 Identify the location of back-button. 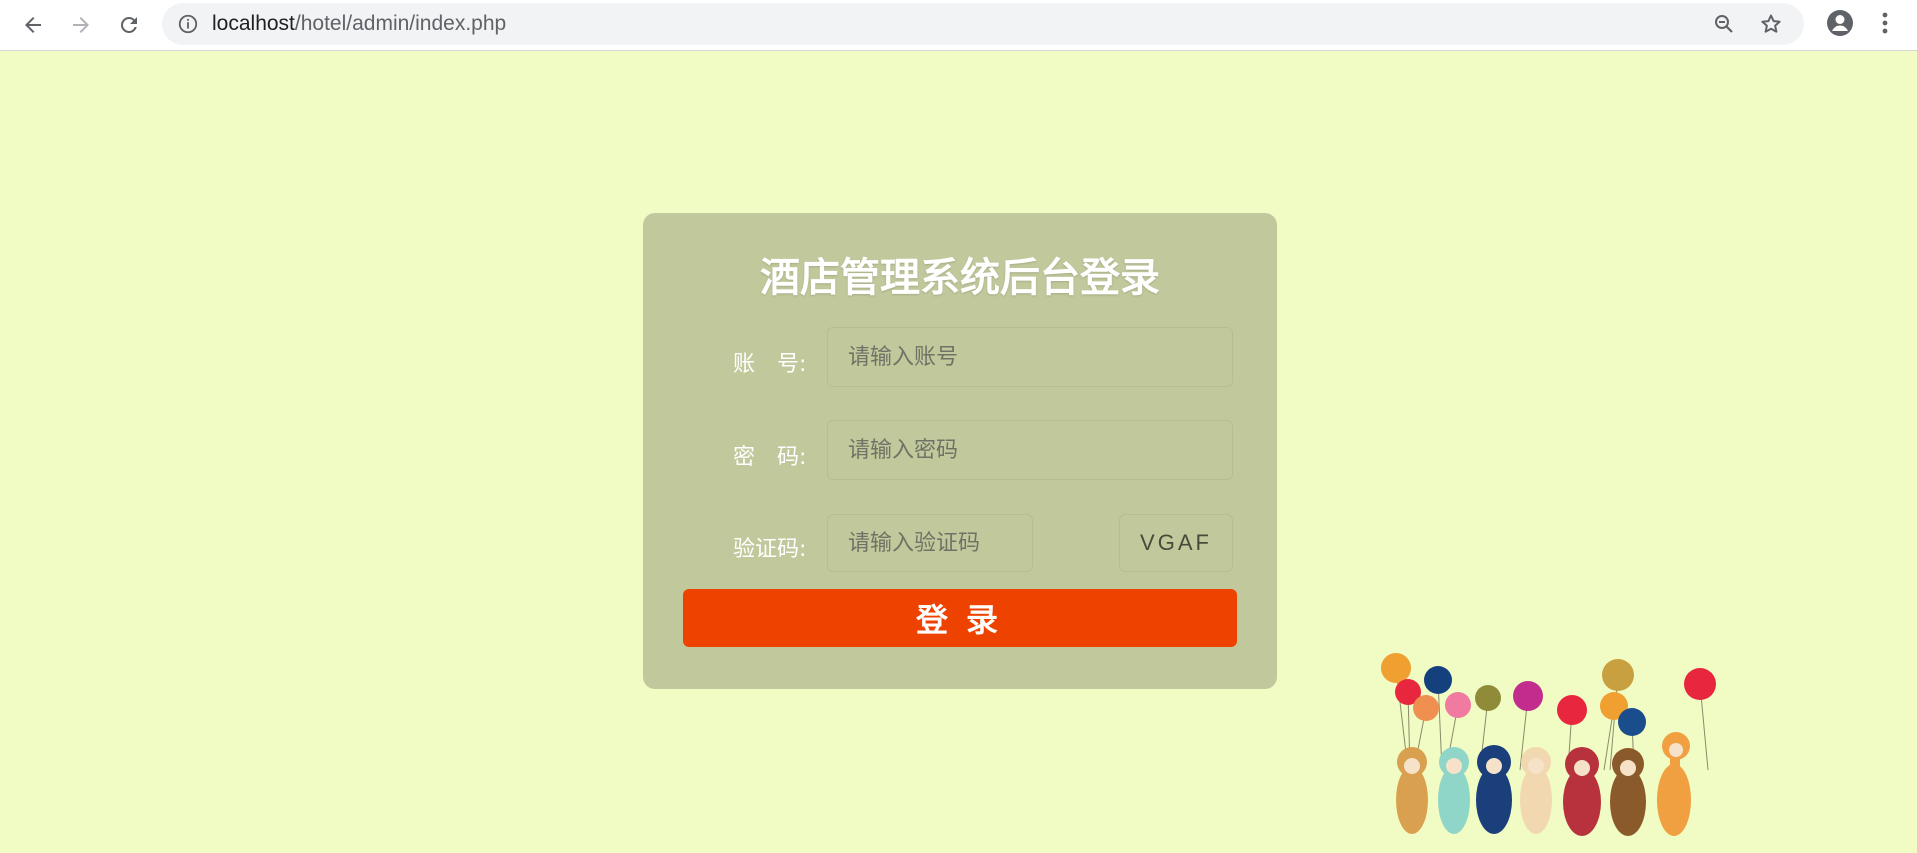
(33, 25).